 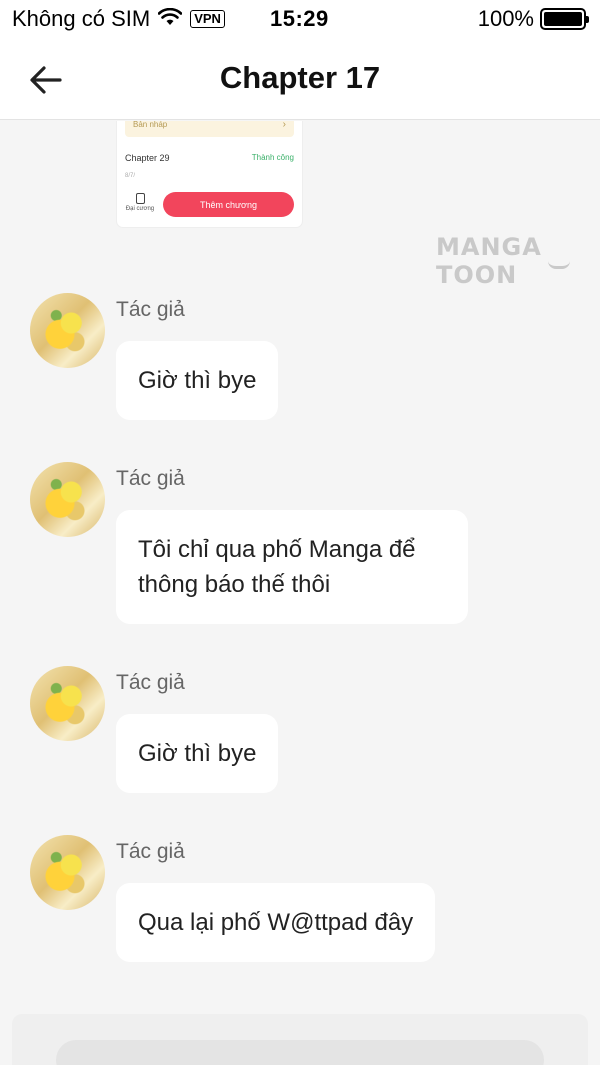 What do you see at coordinates (147, 158) in the screenshot?
I see `chapter-label: Chapter 29` at bounding box center [147, 158].